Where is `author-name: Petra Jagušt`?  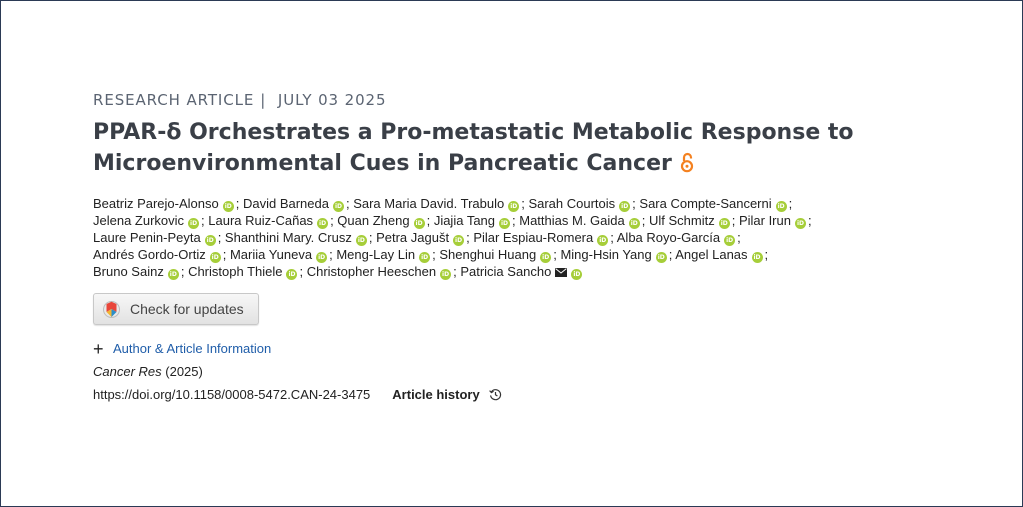
author-name: Petra Jagušt is located at coordinates (412, 237).